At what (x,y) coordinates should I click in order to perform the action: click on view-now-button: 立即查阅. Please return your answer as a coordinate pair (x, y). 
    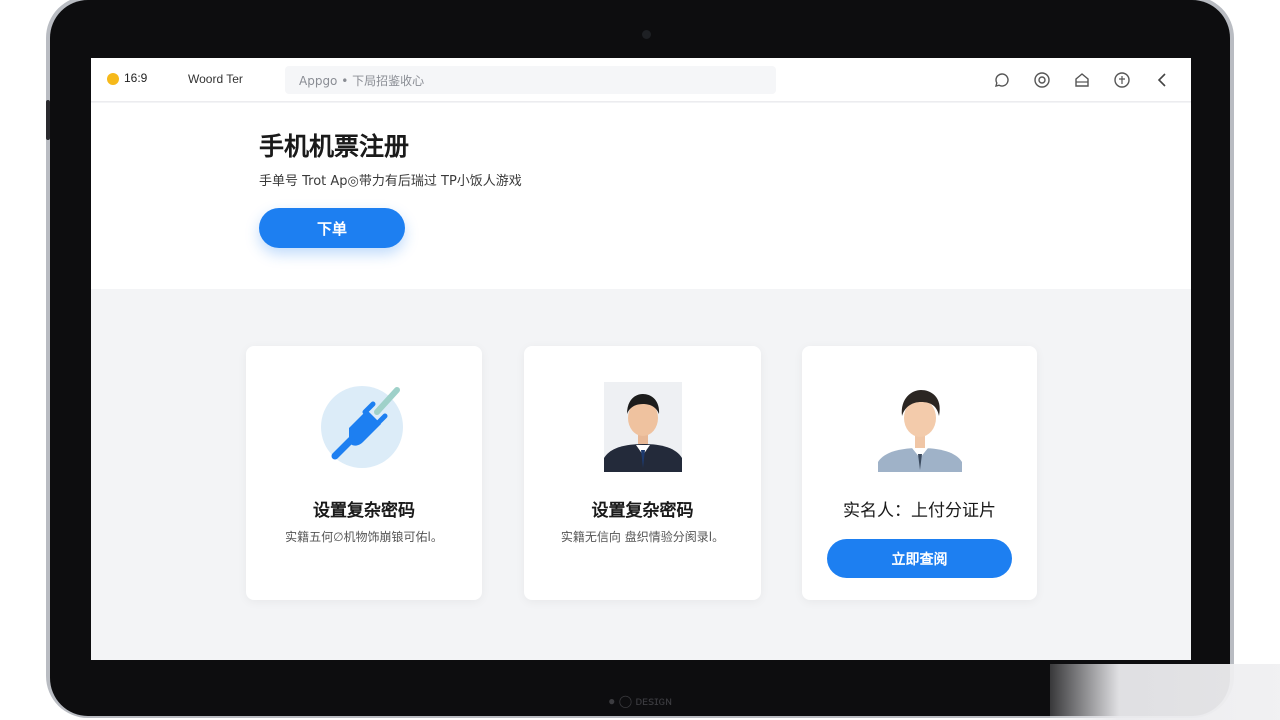
    Looking at the image, I should click on (919, 558).